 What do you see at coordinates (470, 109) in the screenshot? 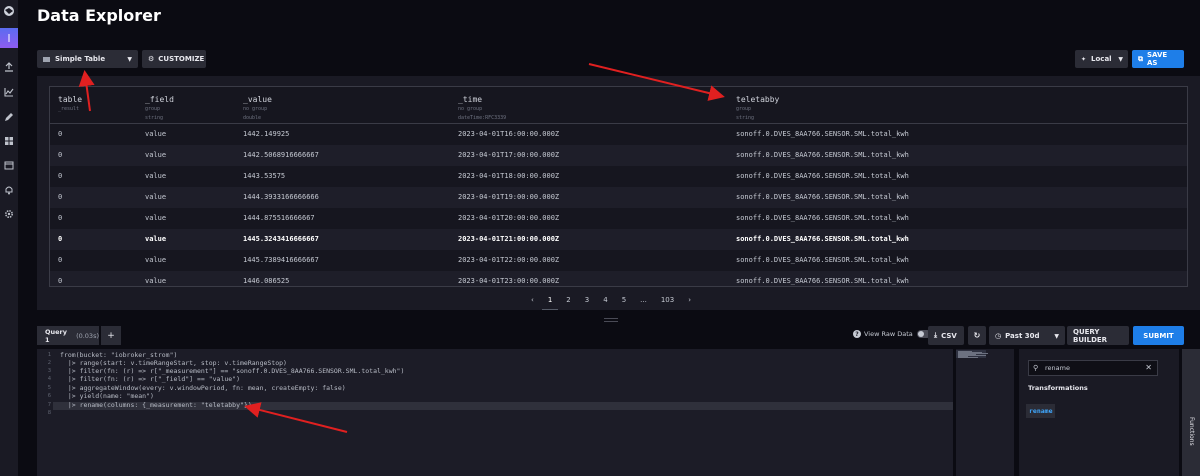
I see `column-meta: no group` at bounding box center [470, 109].